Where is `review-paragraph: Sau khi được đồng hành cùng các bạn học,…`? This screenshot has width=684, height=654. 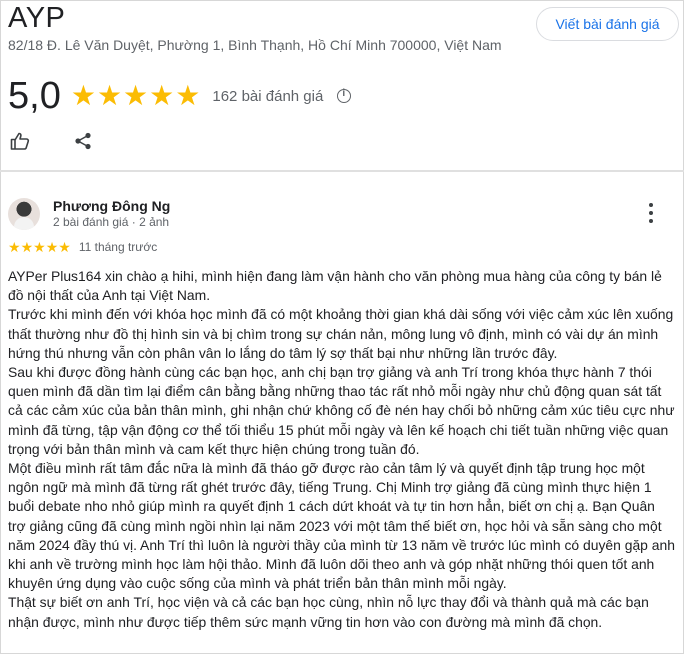 review-paragraph: Sau khi được đồng hành cùng các bạn học,… is located at coordinates (341, 410).